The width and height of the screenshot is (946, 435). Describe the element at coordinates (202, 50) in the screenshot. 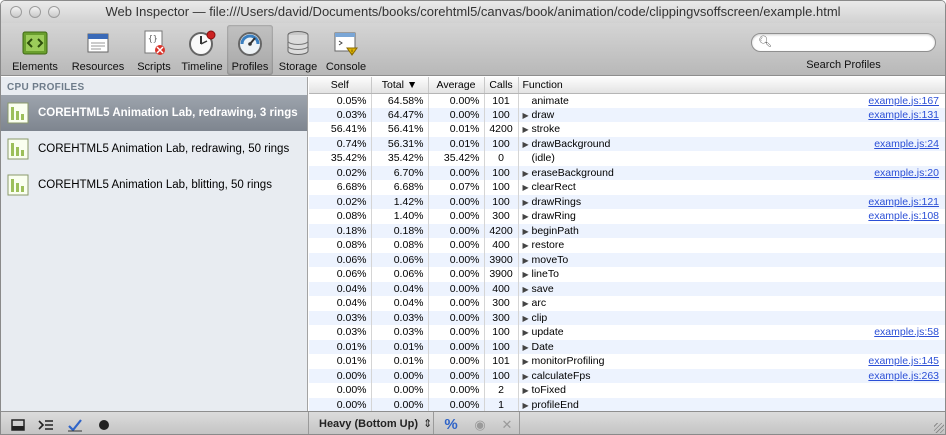

I see `toolbar-timeline-button: Timeline` at that location.